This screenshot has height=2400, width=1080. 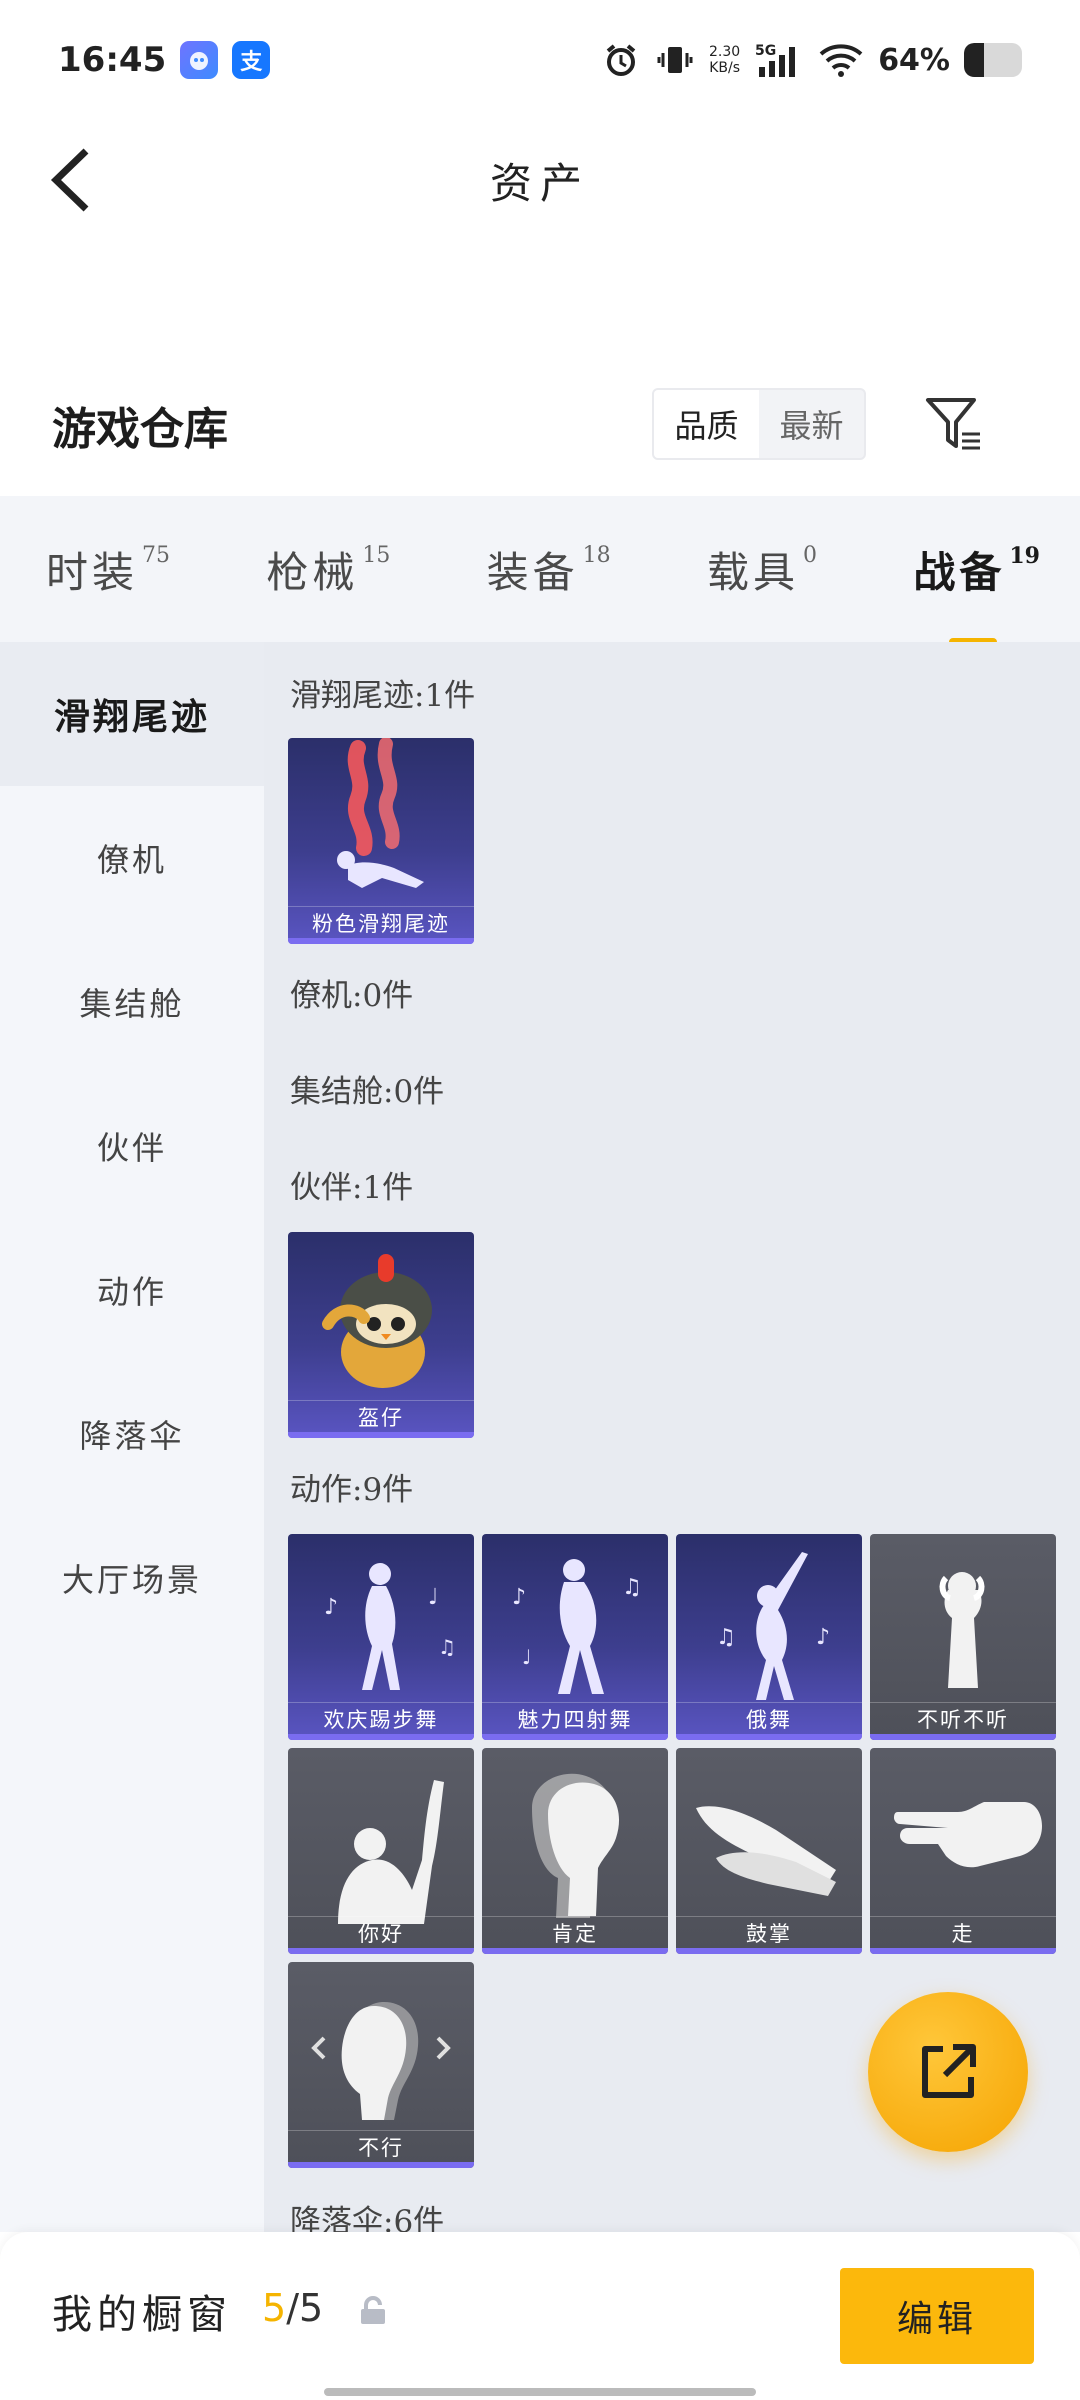 I want to click on item-name: 盔仔, so click(x=381, y=1416).